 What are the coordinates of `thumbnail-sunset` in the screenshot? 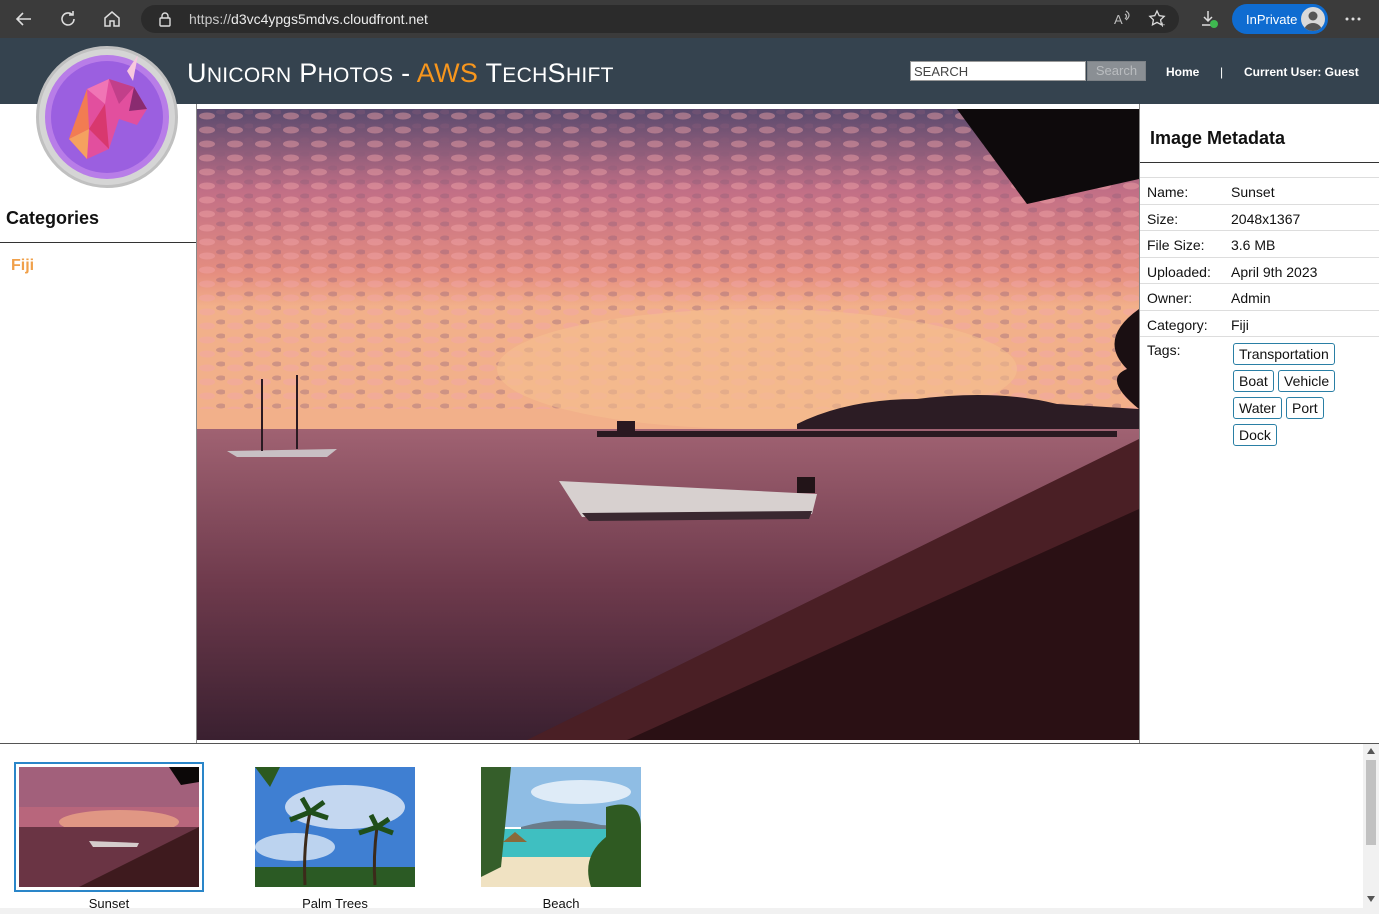 It's located at (109, 827).